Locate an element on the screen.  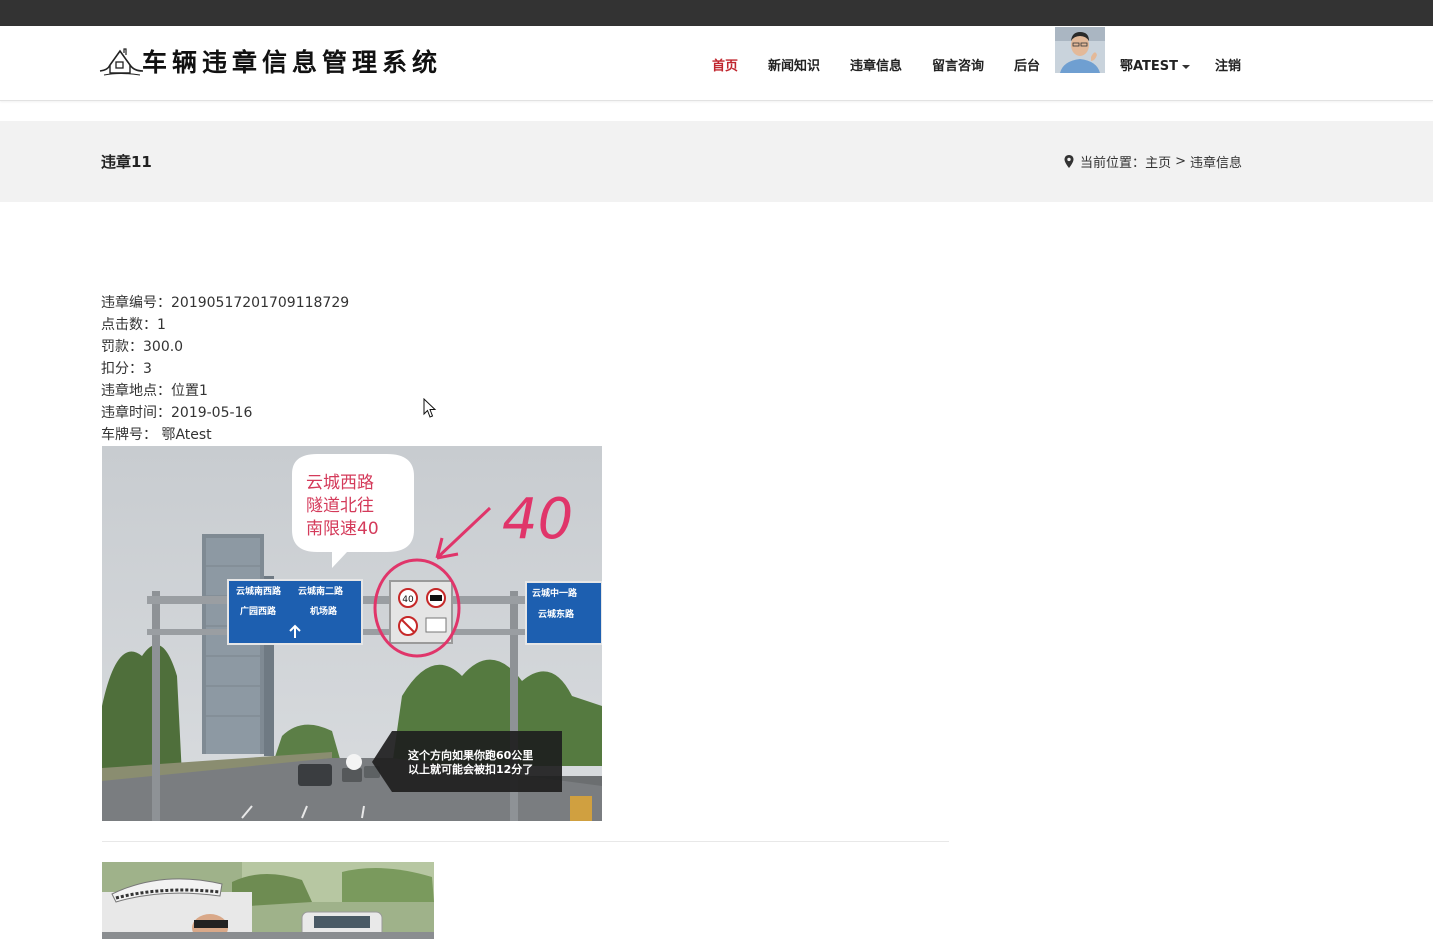
detail-value: 300.0 is located at coordinates (163, 347).